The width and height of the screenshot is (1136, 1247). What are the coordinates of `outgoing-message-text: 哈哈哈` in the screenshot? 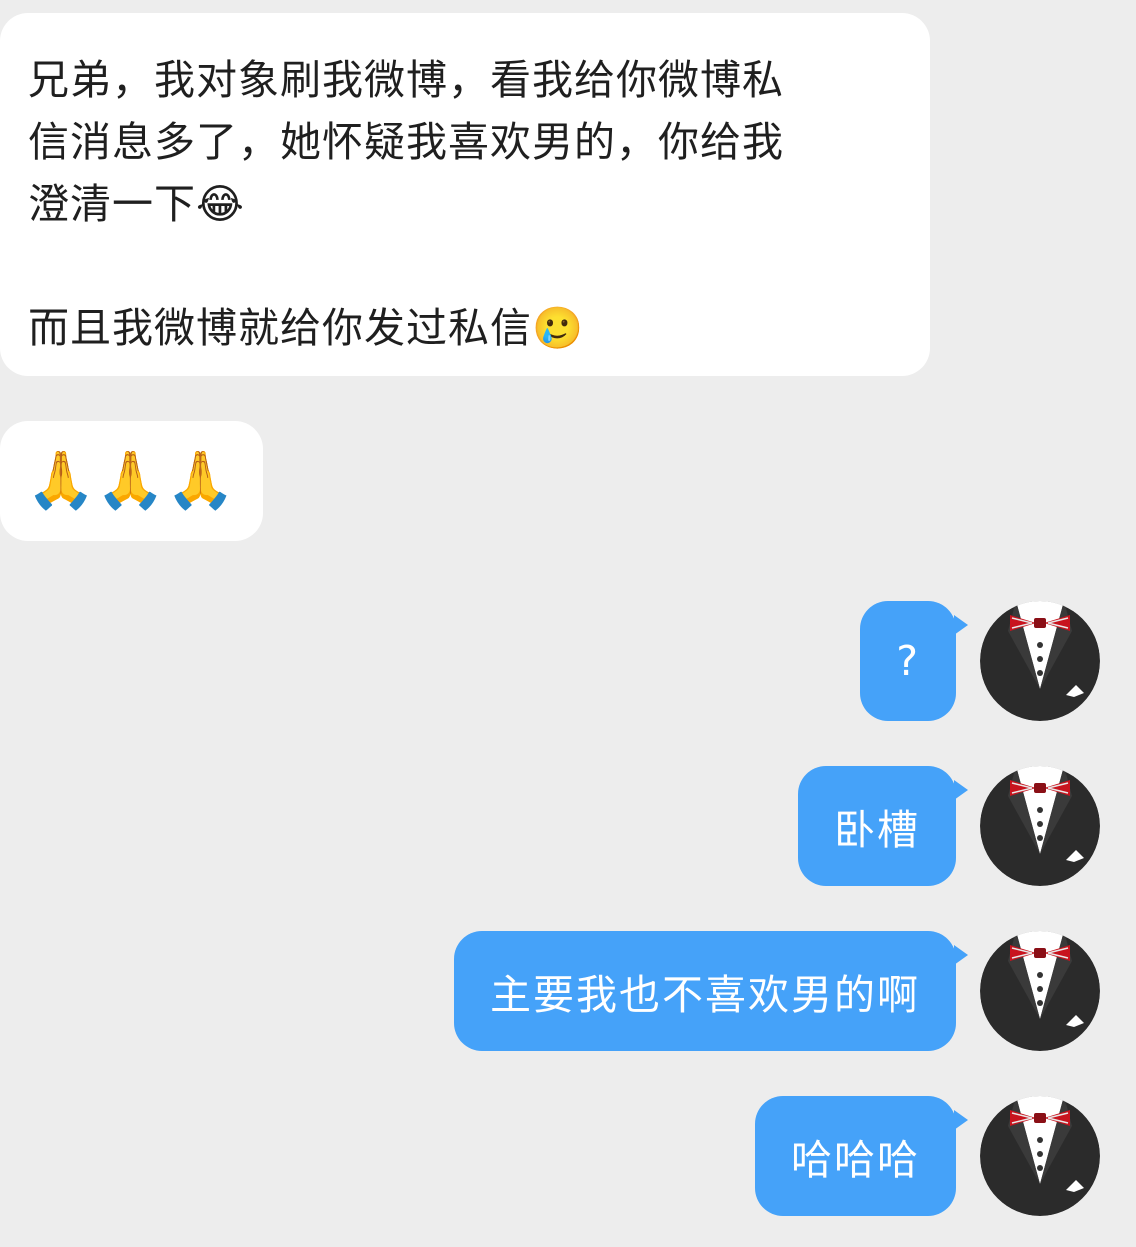 It's located at (855, 1160).